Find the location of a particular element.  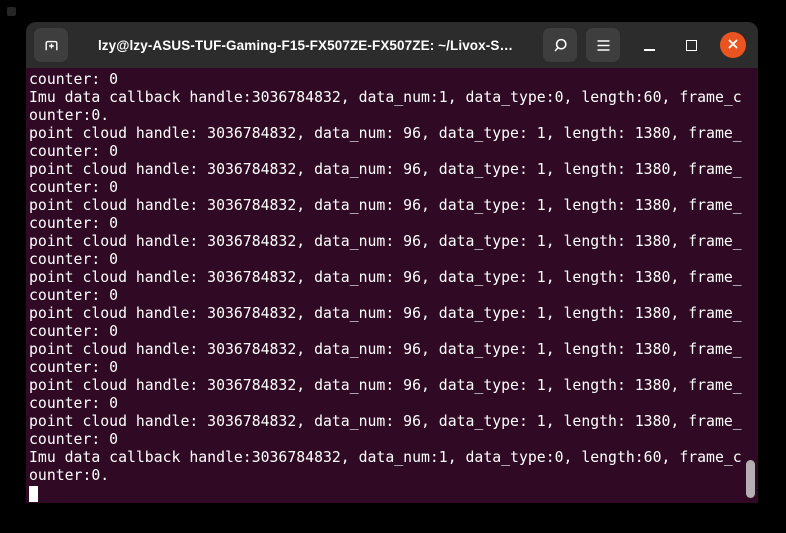

scrollbar-thumb is located at coordinates (750, 479).